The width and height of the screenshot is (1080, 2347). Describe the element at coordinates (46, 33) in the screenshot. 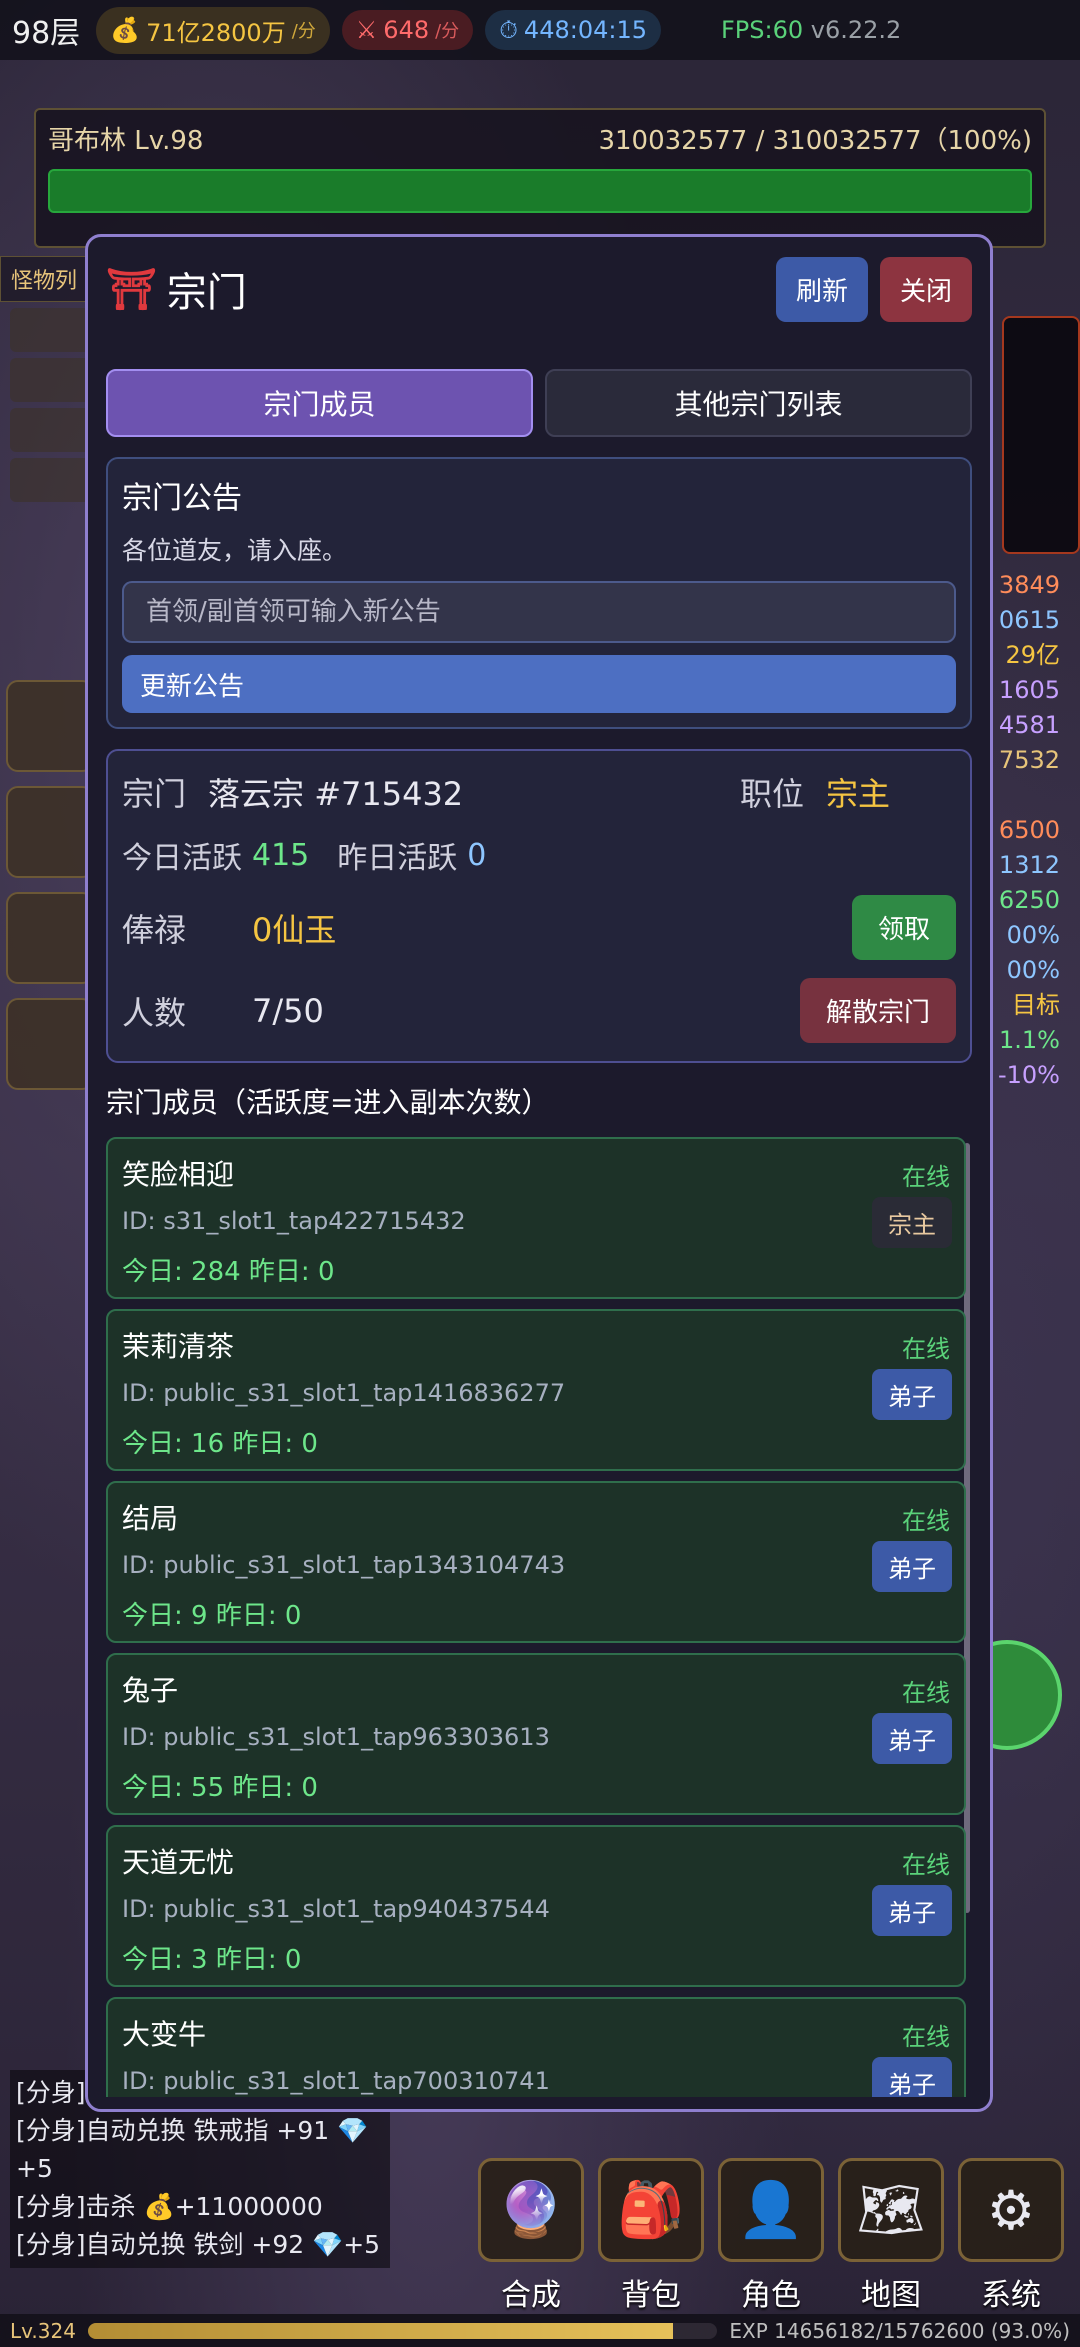

I see `floor-indicator: 98层` at that location.